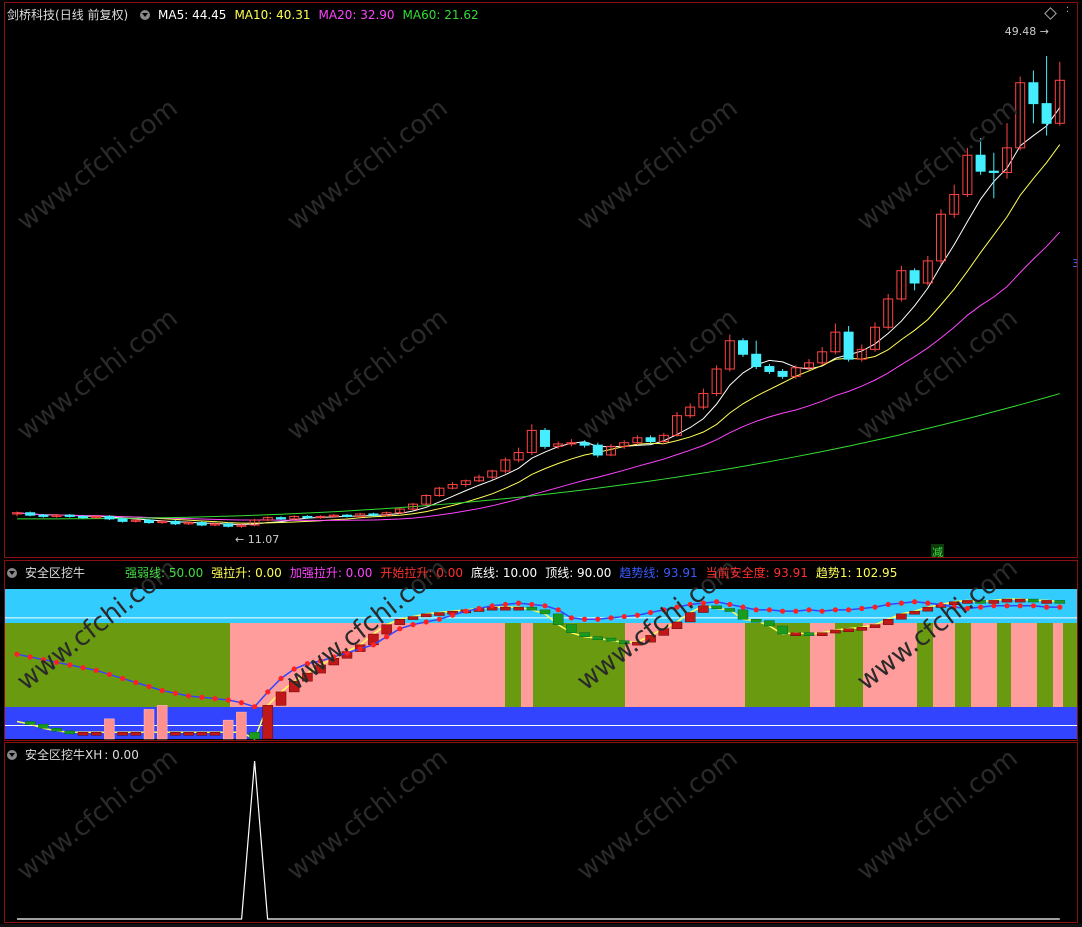 The width and height of the screenshot is (1082, 927). I want to click on low-price-value: 11.07, so click(263, 539).